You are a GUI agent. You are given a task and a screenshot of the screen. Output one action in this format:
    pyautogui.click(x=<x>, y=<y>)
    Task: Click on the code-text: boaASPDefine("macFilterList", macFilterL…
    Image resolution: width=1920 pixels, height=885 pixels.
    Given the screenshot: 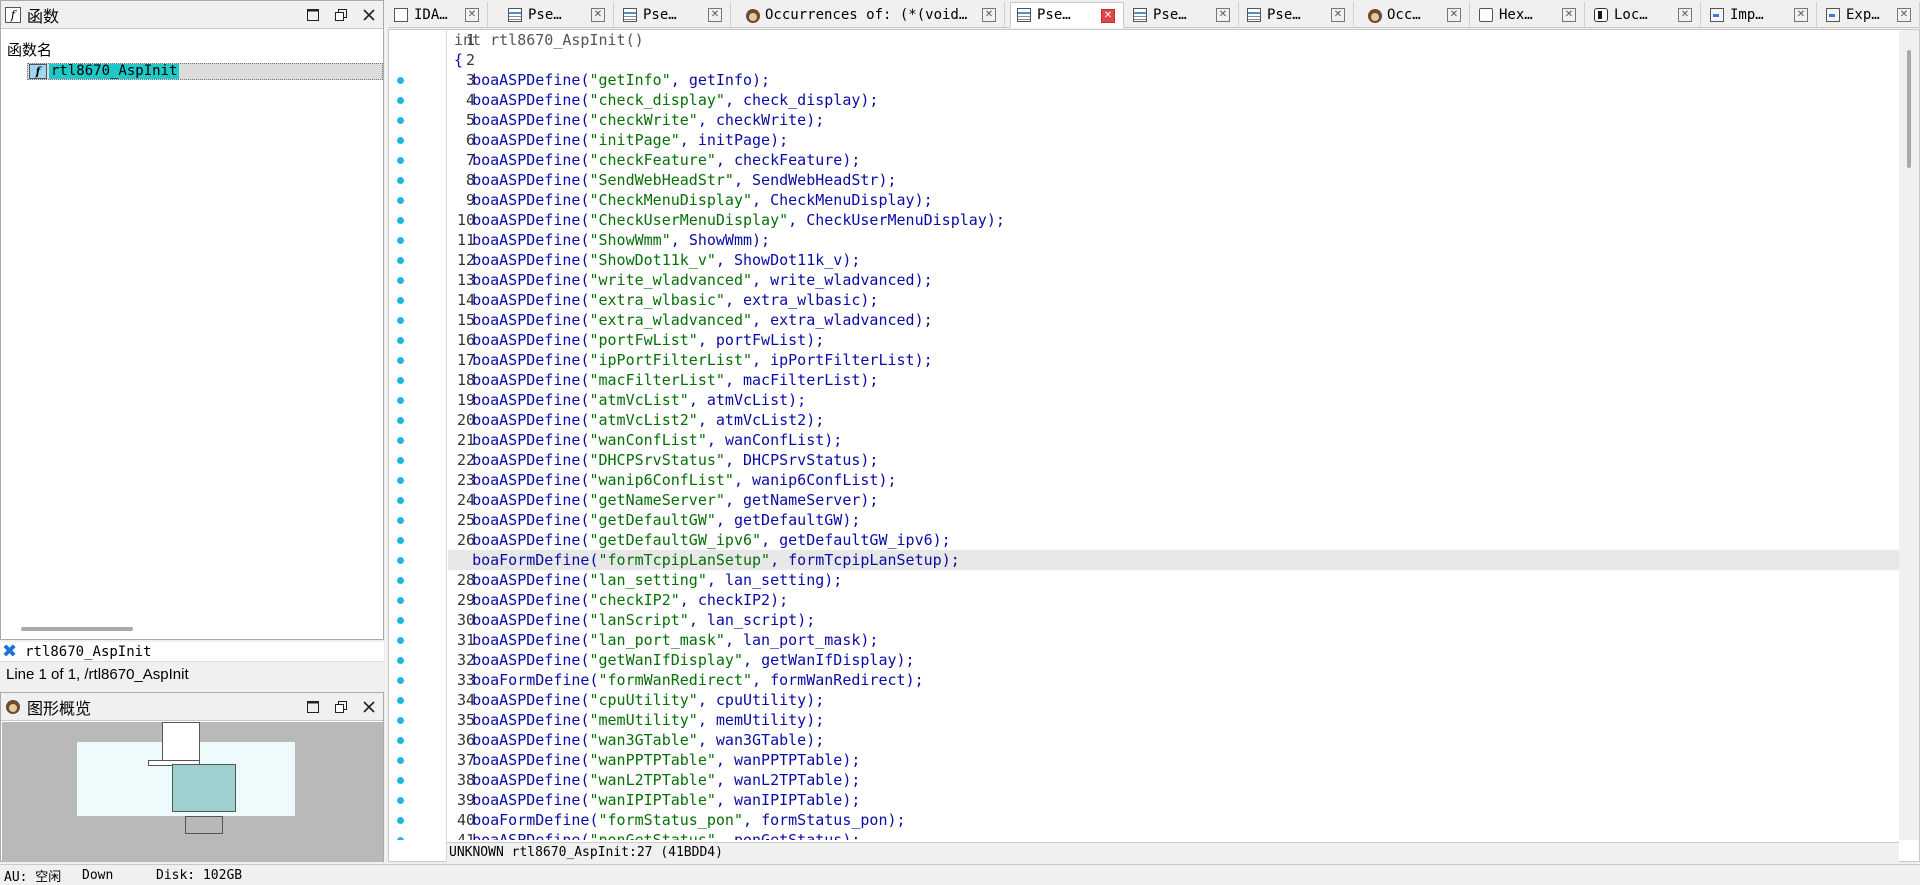 What is the action you would take?
    pyautogui.click(x=1173, y=380)
    